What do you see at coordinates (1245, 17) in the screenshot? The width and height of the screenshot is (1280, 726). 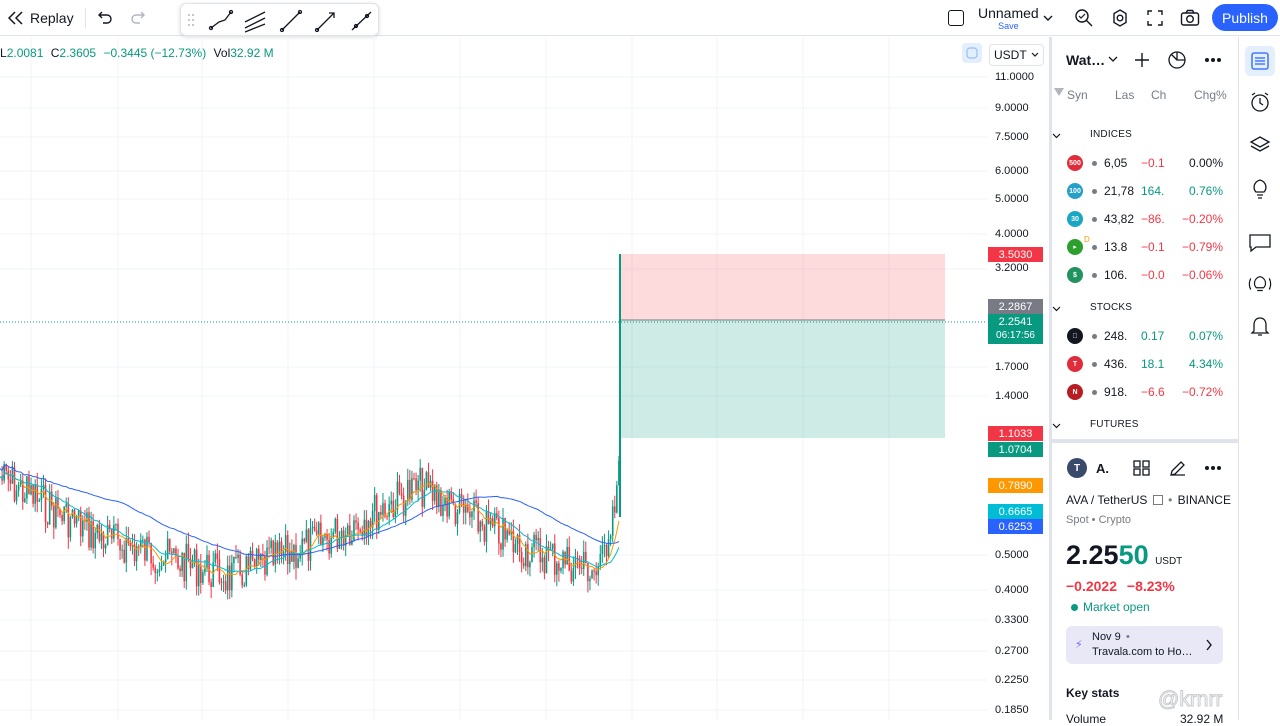 I see `publish-button: Publish` at bounding box center [1245, 17].